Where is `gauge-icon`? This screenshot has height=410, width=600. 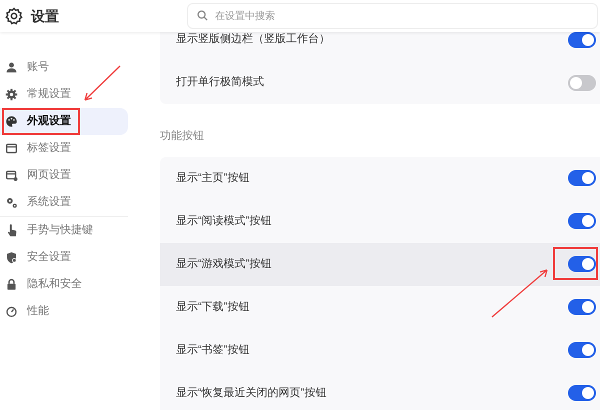
gauge-icon is located at coordinates (11, 311).